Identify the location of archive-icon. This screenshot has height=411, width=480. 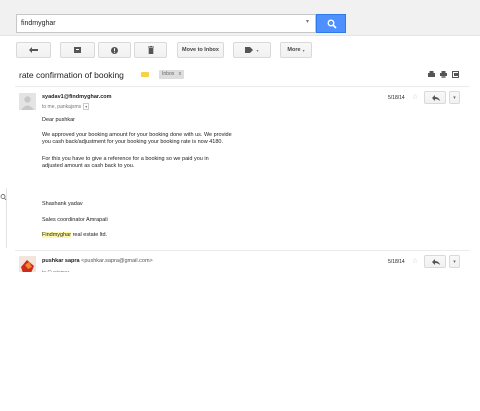
(77, 50).